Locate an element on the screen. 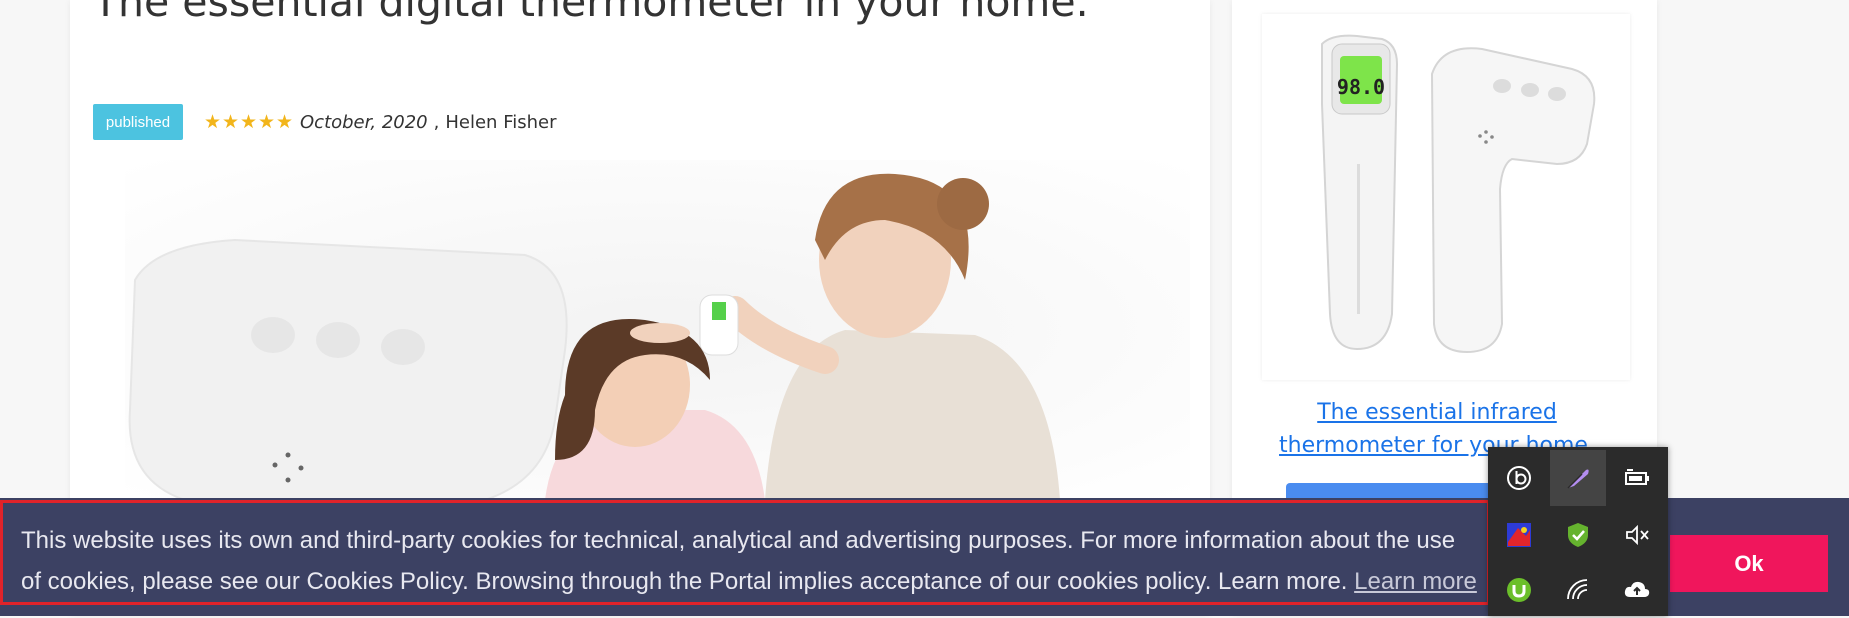 Image resolution: width=1849 pixels, height=618 pixels. article-meta: ★ ★ ★ ★ ★ October, 2020 , Helen Fisher is located at coordinates (380, 122).